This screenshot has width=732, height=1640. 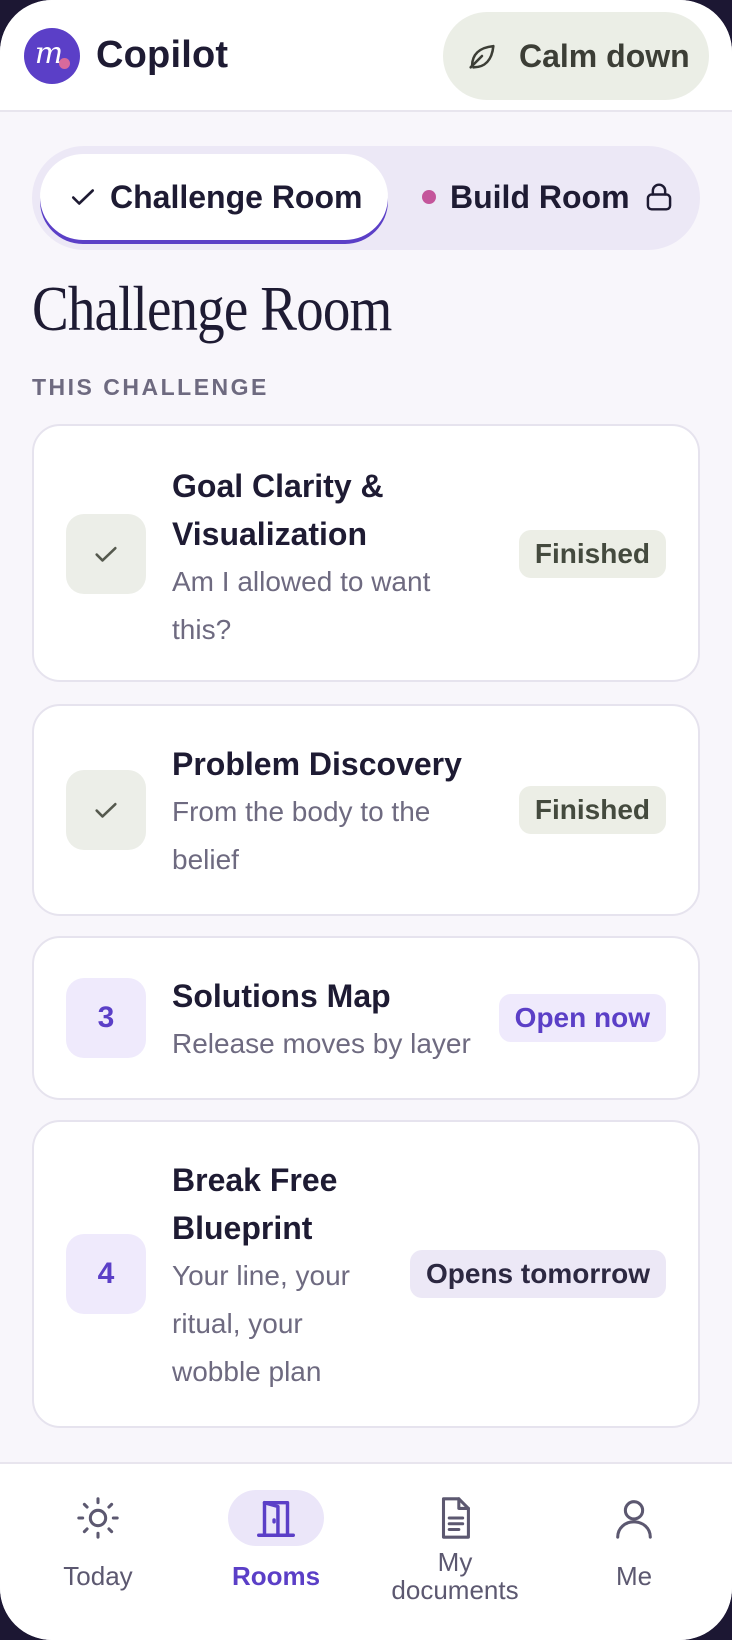 I want to click on app-title: Copilot, so click(x=162, y=55).